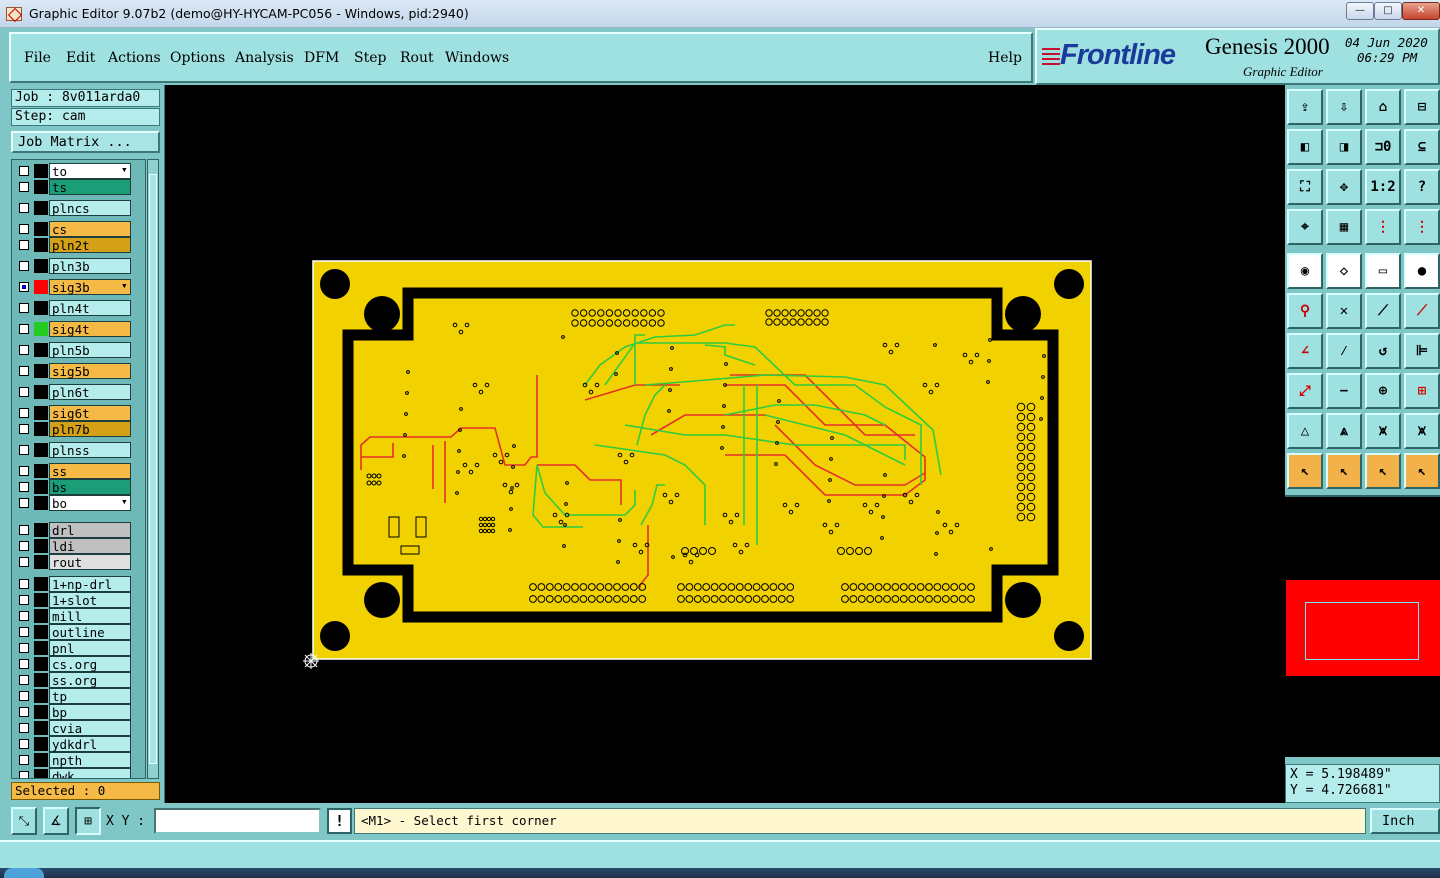  I want to click on layer-name: bo, so click(90, 503).